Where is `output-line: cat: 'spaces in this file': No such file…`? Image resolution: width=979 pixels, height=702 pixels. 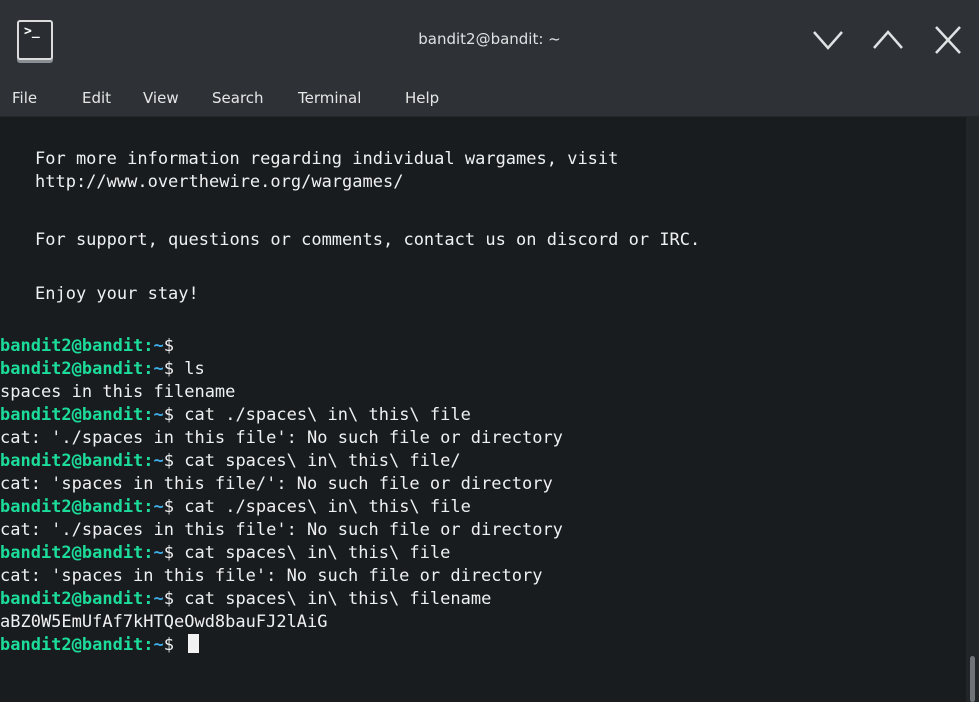
output-line: cat: 'spaces in this file': No such file… is located at coordinates (271, 576).